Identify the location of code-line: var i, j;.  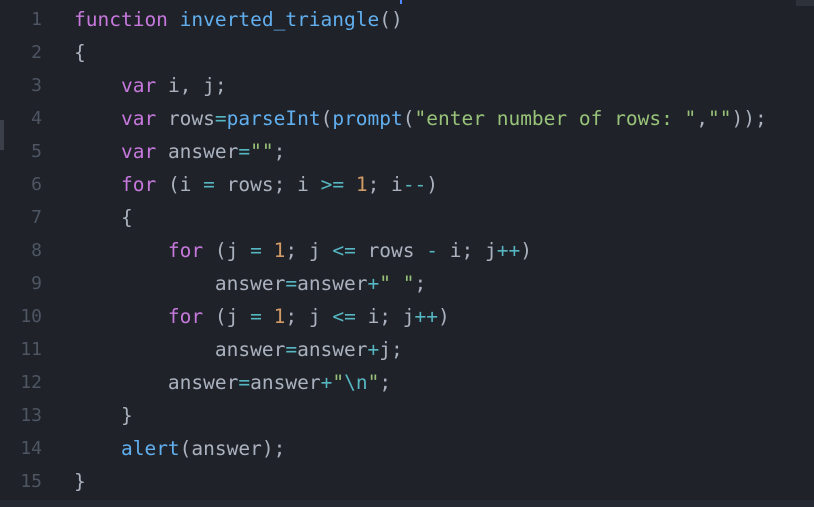
(150, 85).